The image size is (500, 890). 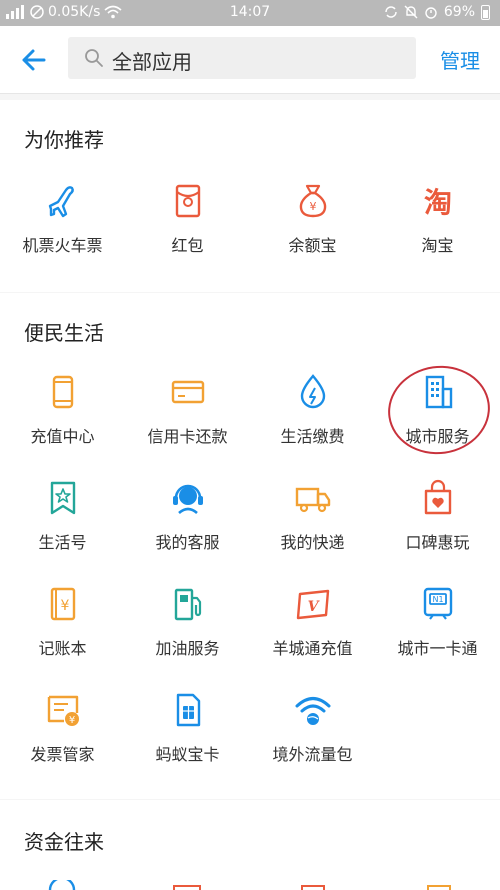 I want to click on app-label: 蚂蚁宝卡, so click(x=187, y=754).